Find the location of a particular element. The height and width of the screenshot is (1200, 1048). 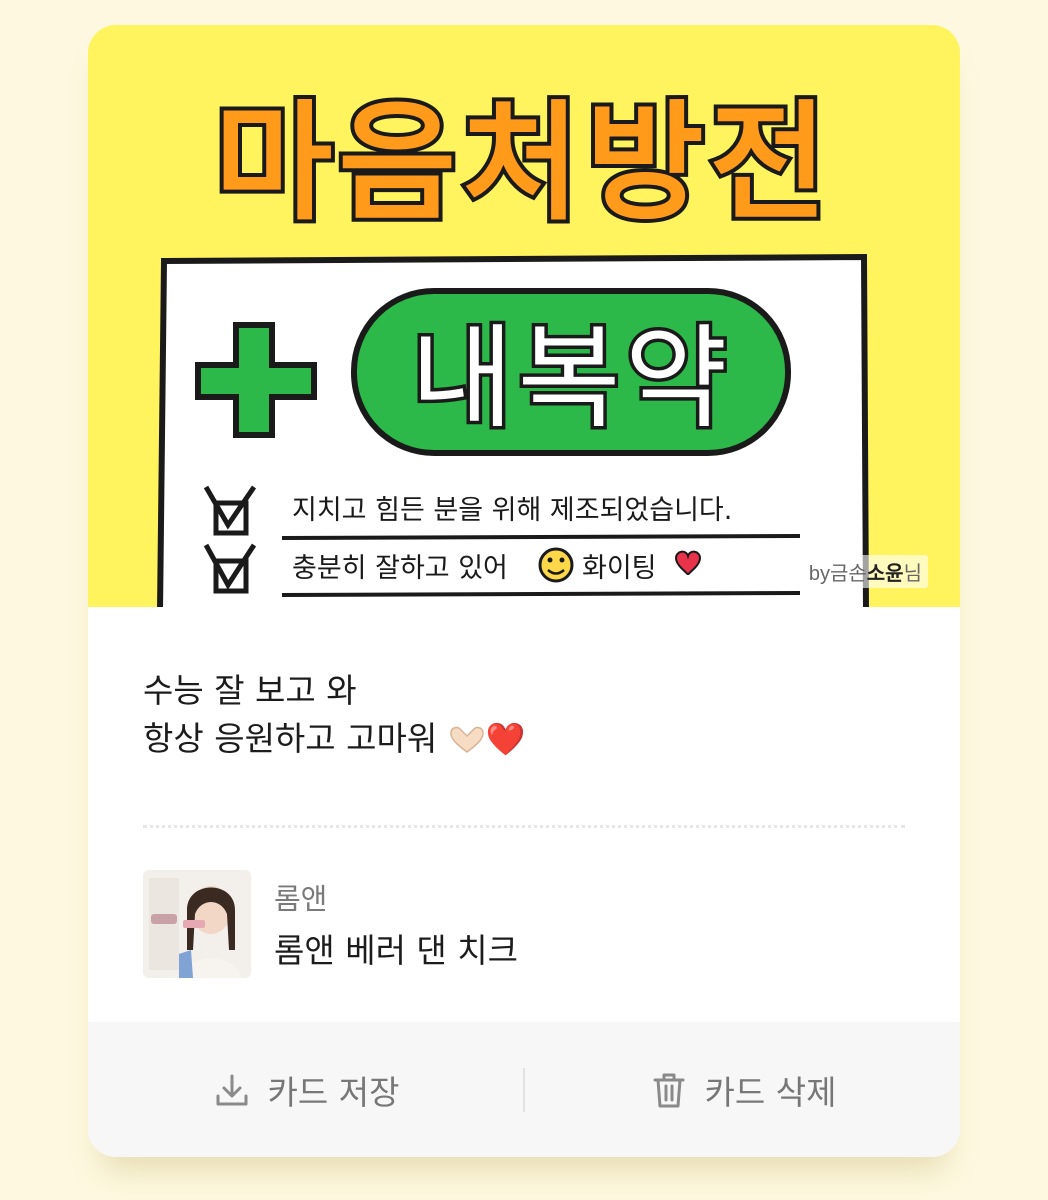

message-line-1: 수능 잘 보고 와 is located at coordinates (250, 690).